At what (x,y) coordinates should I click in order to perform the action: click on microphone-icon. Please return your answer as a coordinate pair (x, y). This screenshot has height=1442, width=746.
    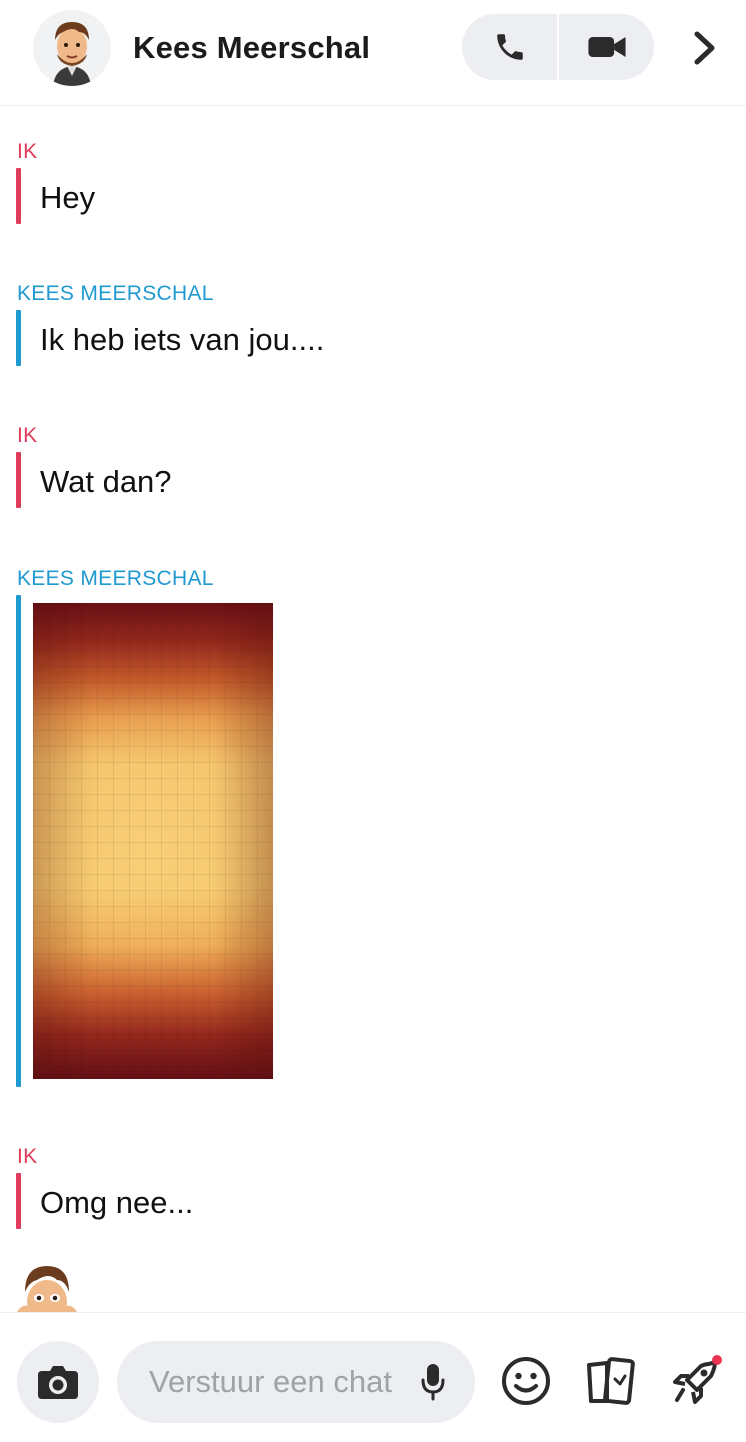
    Looking at the image, I should click on (433, 1382).